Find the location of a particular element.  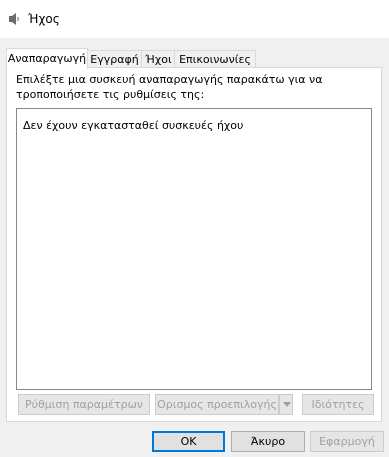

tab-sounds: Ήχοι is located at coordinates (158, 59).